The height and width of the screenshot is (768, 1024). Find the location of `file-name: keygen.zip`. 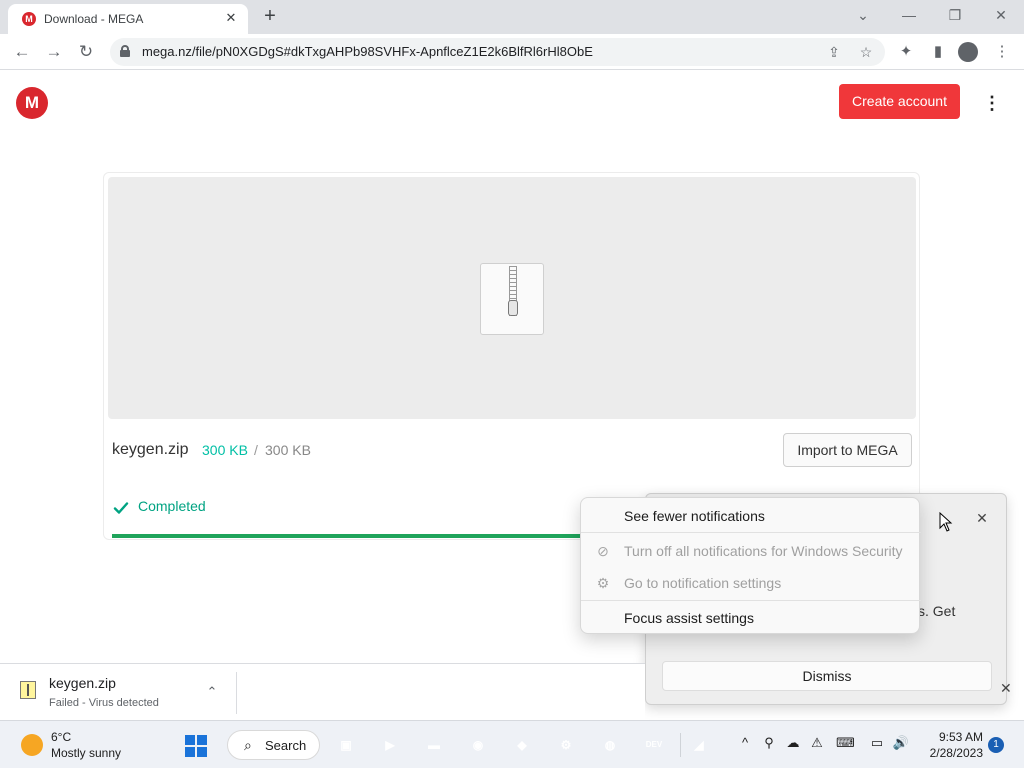

file-name: keygen.zip is located at coordinates (150, 449).